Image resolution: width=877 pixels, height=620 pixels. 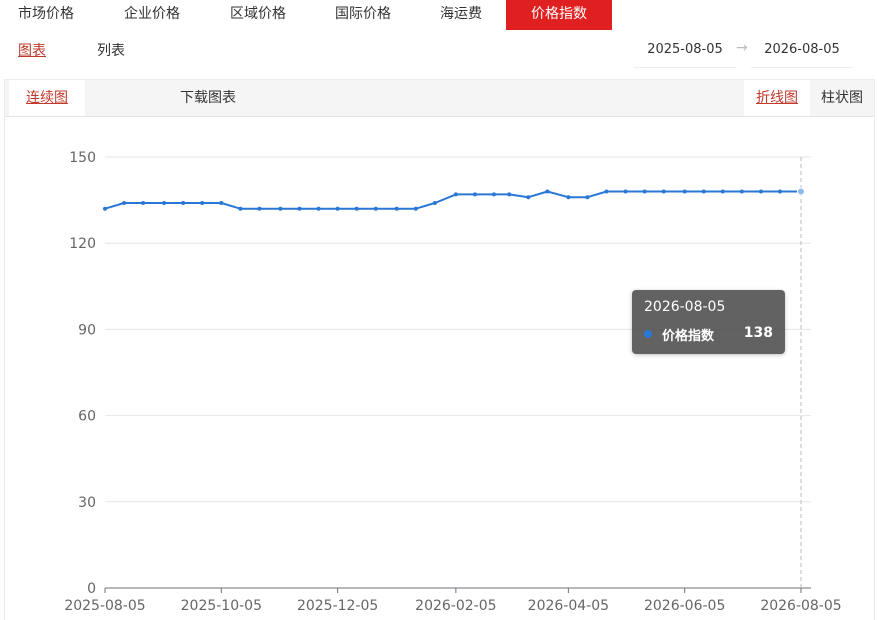 What do you see at coordinates (91, 589) in the screenshot?
I see `y-tick-label: 0` at bounding box center [91, 589].